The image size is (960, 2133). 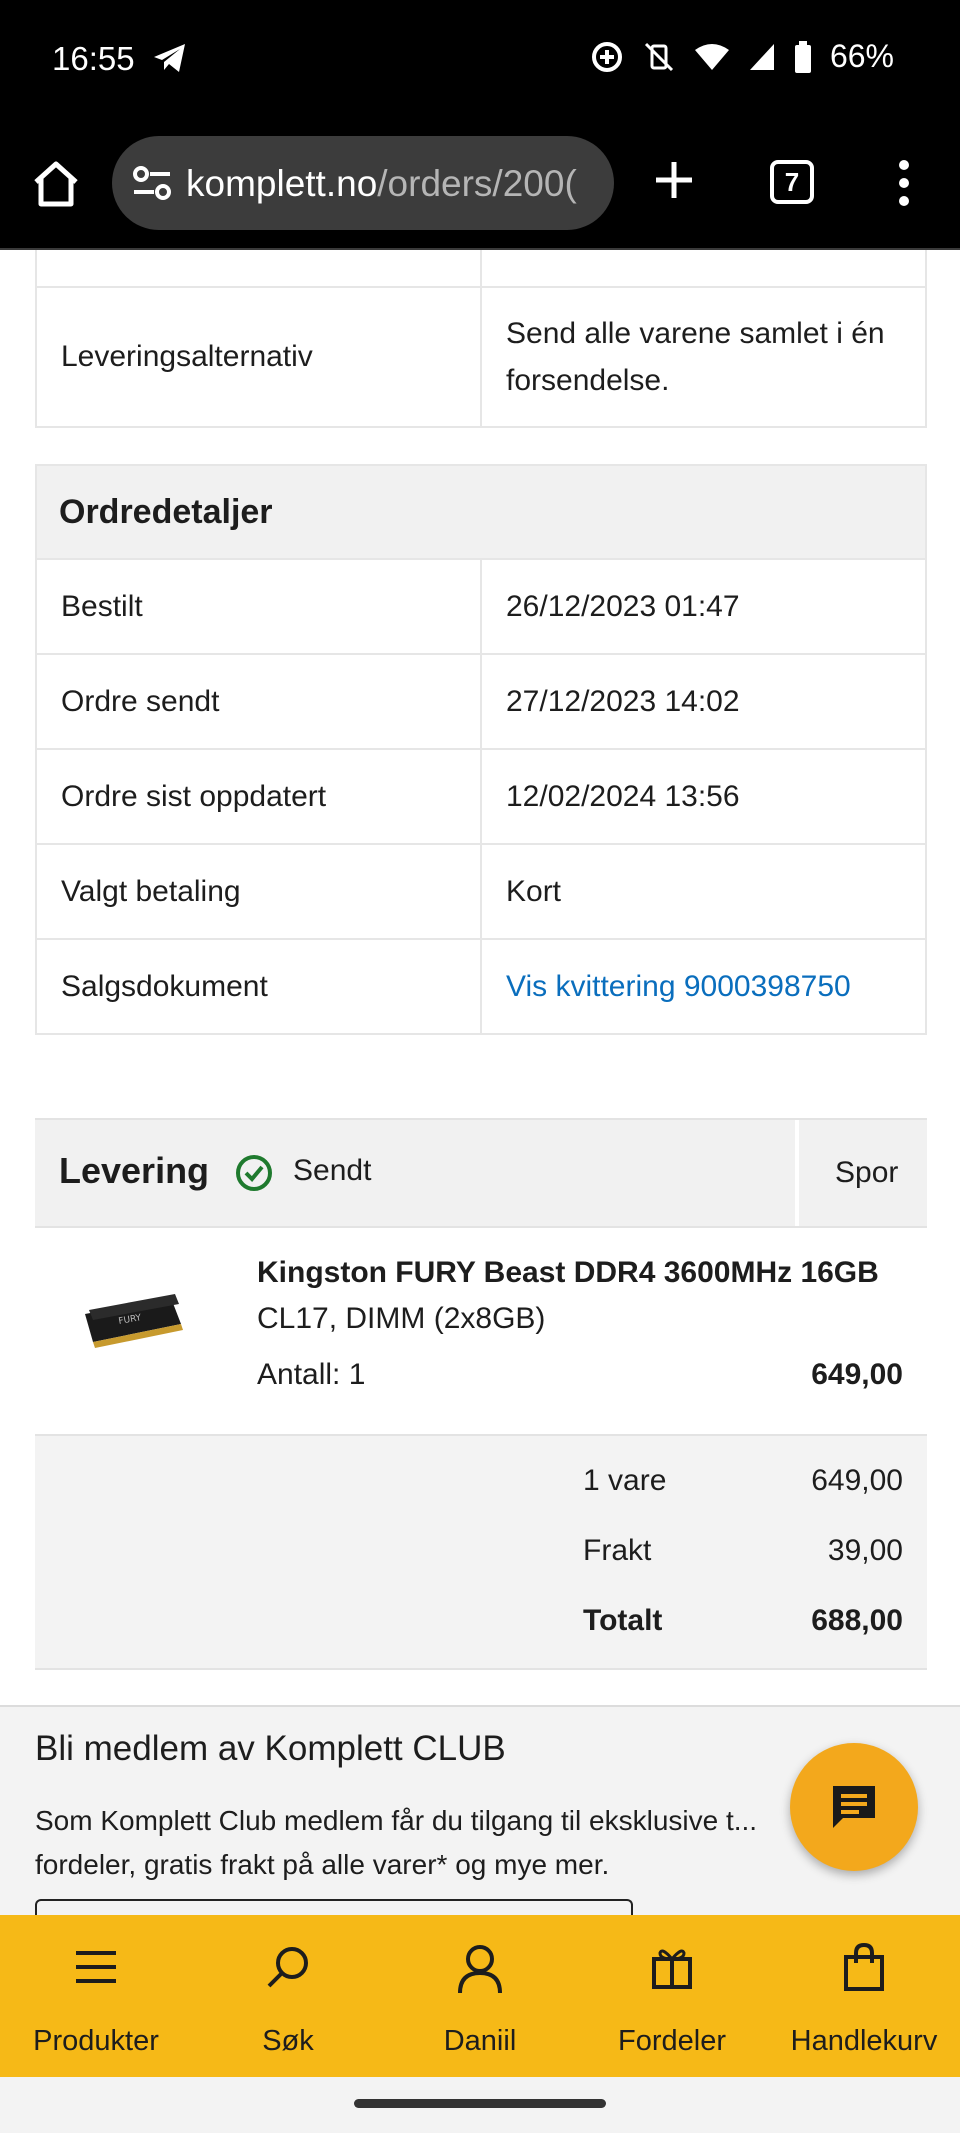 I want to click on product-image: FURY, so click(x=134, y=1319).